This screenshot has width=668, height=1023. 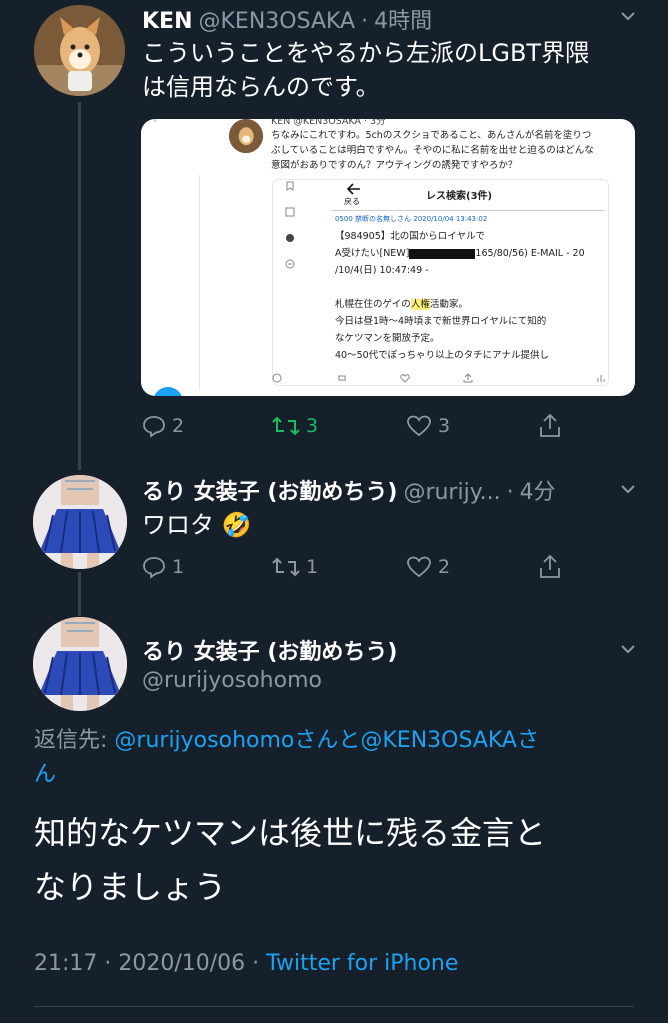 What do you see at coordinates (471, 304) in the screenshot?
I see `post-line: 札幌在住のゲイの人権活動家。` at bounding box center [471, 304].